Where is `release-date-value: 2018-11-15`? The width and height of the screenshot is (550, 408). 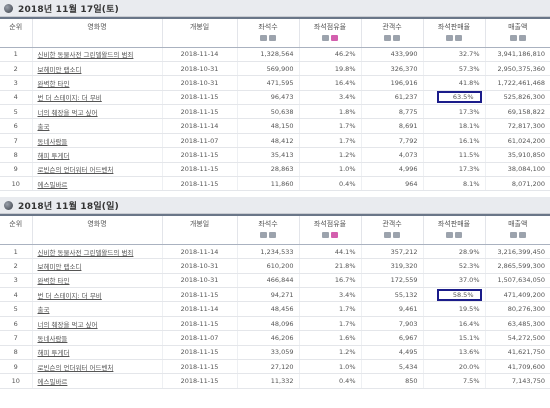 release-date-value: 2018-11-15 is located at coordinates (199, 294).